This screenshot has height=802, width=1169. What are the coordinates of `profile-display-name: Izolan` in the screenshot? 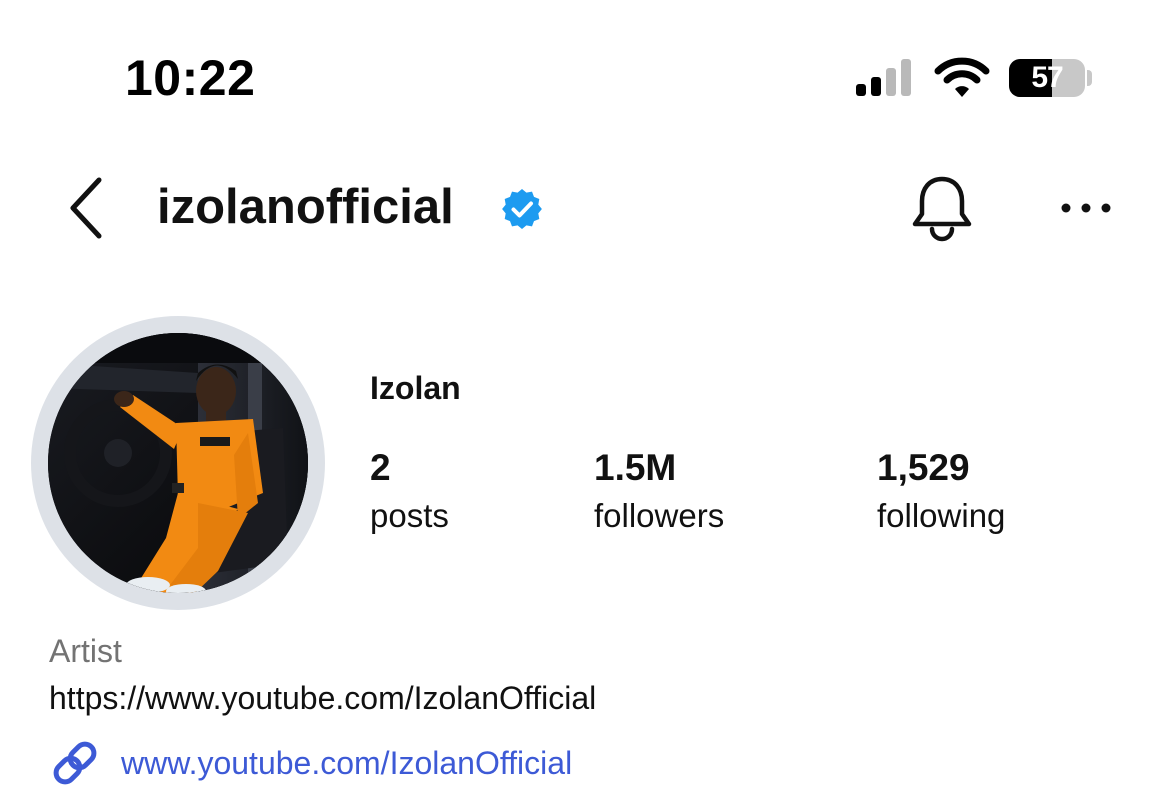 It's located at (415, 388).